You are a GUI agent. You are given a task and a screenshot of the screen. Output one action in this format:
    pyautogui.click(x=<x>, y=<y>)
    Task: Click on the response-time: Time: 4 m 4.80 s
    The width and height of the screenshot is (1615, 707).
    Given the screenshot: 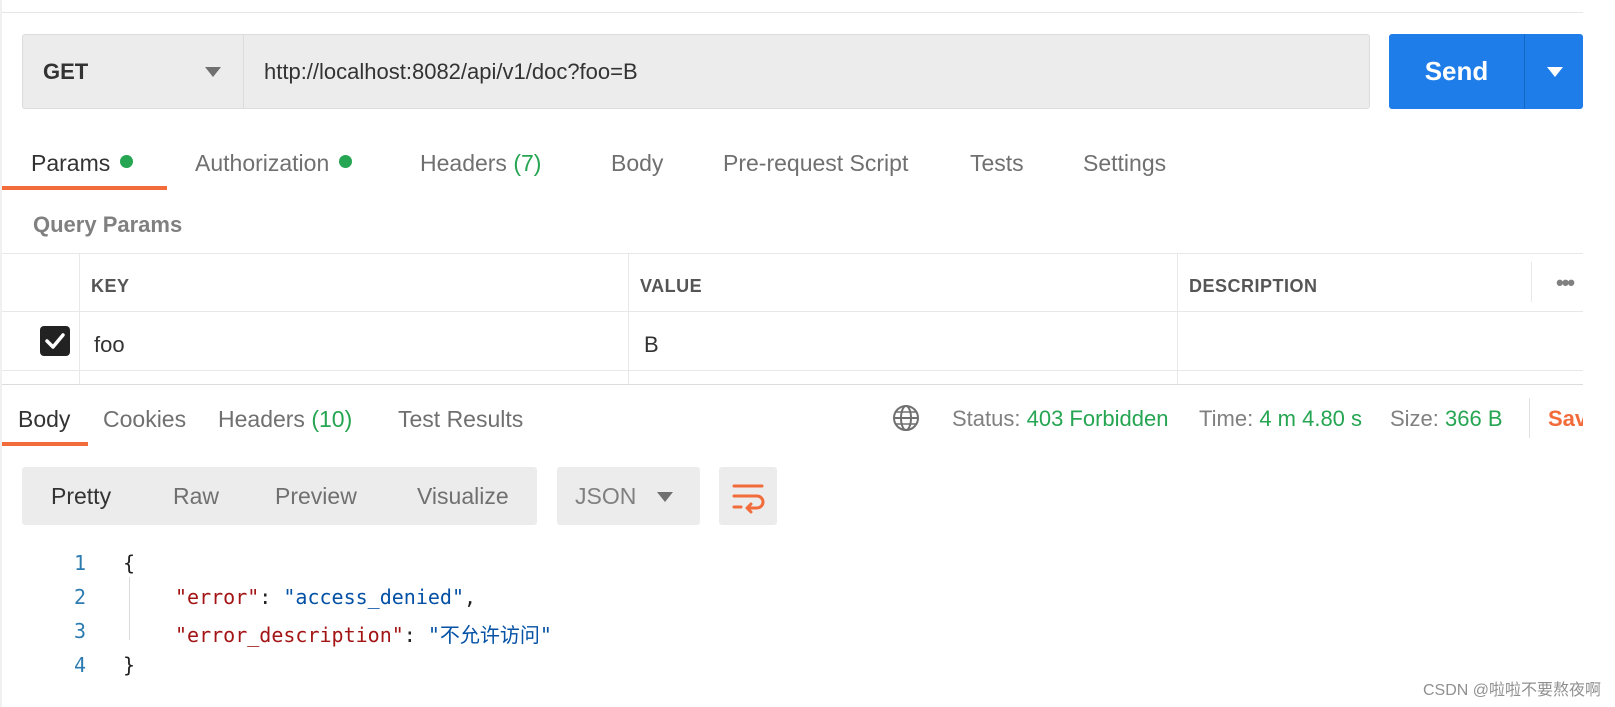 What is the action you would take?
    pyautogui.click(x=1280, y=419)
    